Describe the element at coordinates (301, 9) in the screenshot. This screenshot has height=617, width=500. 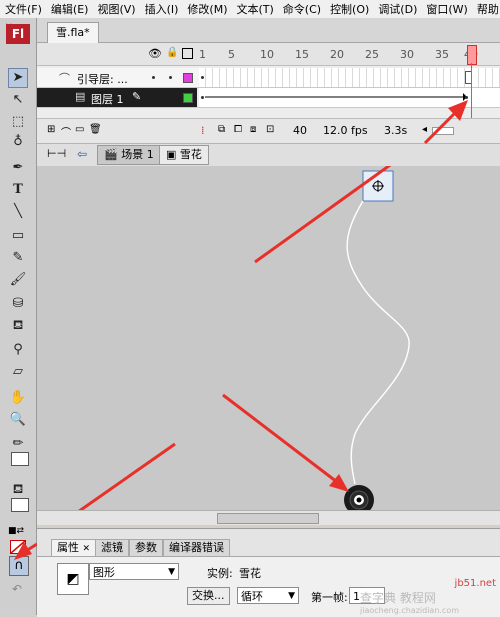
I see `menu-commands: 命令(C)` at that location.